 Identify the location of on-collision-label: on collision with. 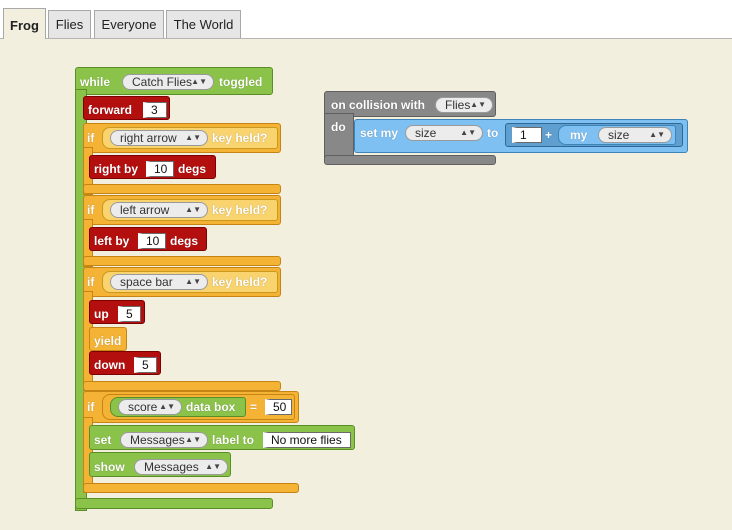
(378, 105).